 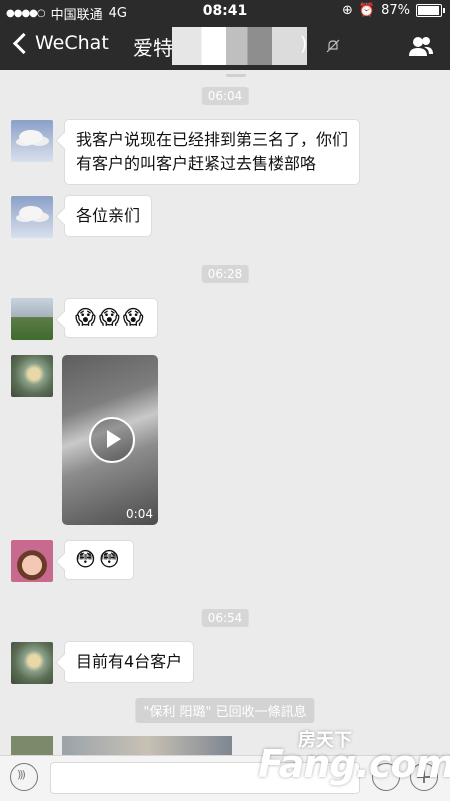 What do you see at coordinates (225, 274) in the screenshot?
I see `timestamp-pill: 06:28` at bounding box center [225, 274].